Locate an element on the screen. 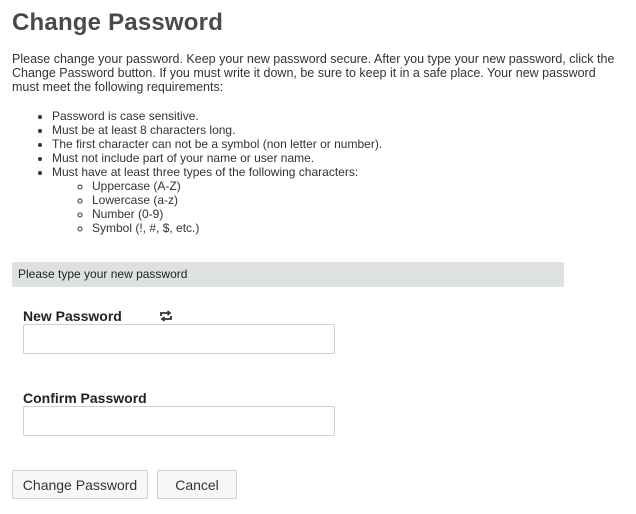 Image resolution: width=636 pixels, height=514 pixels. section-header: Please type your new password is located at coordinates (288, 274).